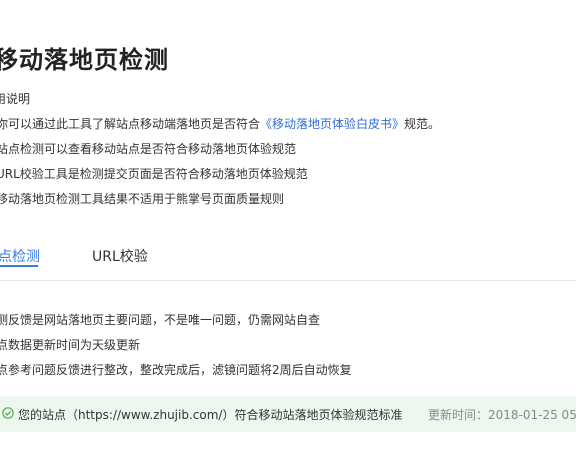 The image size is (576, 460). I want to click on tip-line-3: 点参考问题反馈进行整改，整改完成后，滤镜问题将2周后自动恢复, so click(176, 370).